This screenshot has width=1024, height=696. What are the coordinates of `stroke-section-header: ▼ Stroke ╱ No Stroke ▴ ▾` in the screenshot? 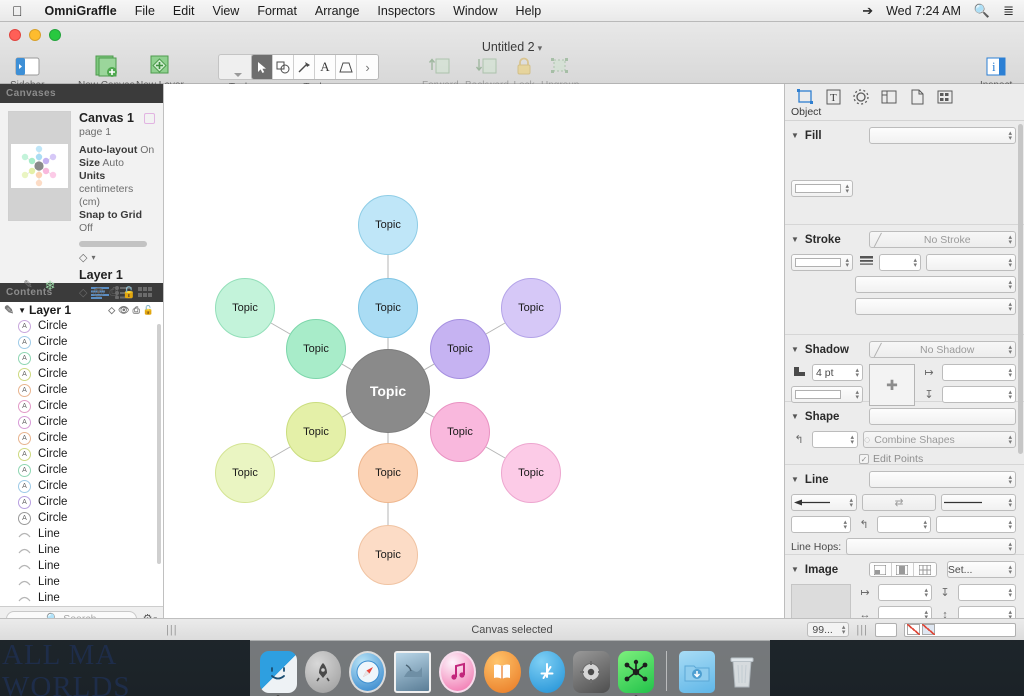 It's located at (903, 239).